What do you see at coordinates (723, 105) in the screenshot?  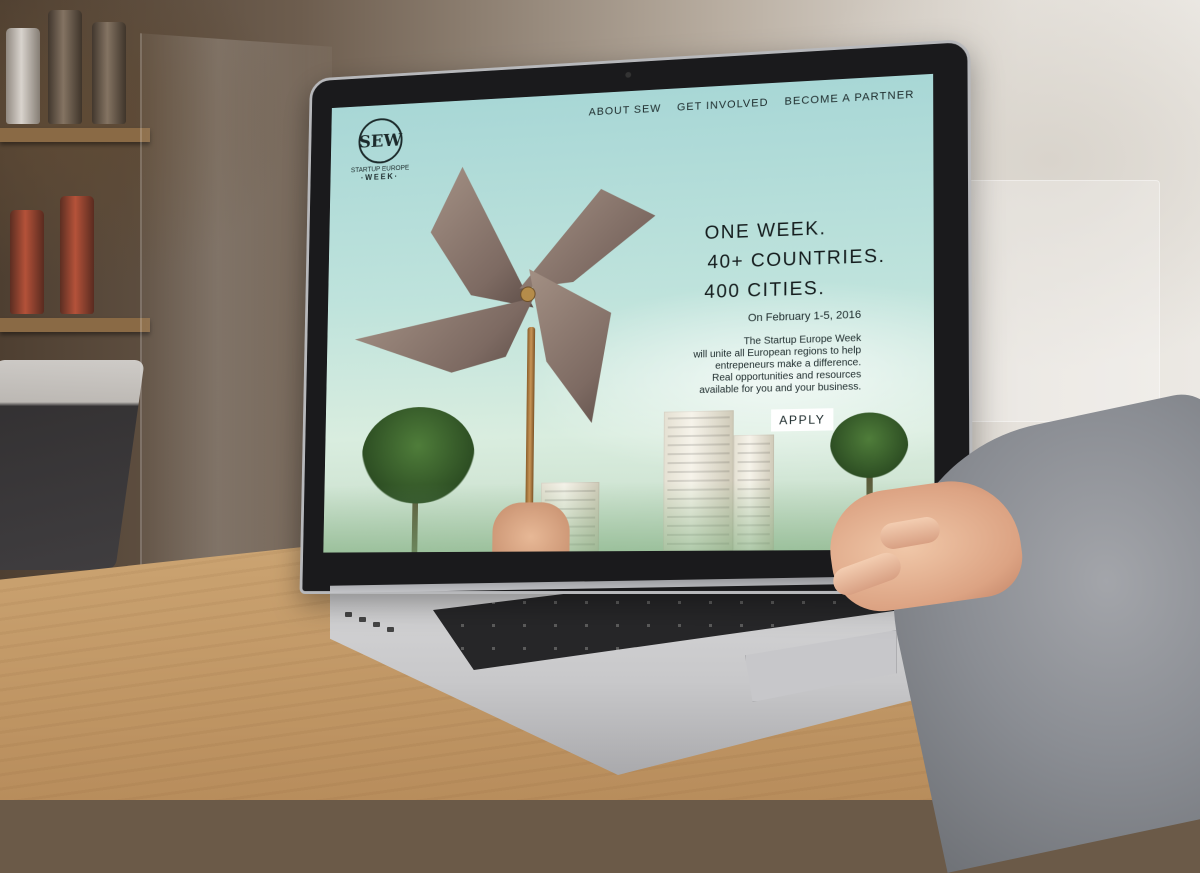 I see `nav-get-involved: GET INVOLVED` at bounding box center [723, 105].